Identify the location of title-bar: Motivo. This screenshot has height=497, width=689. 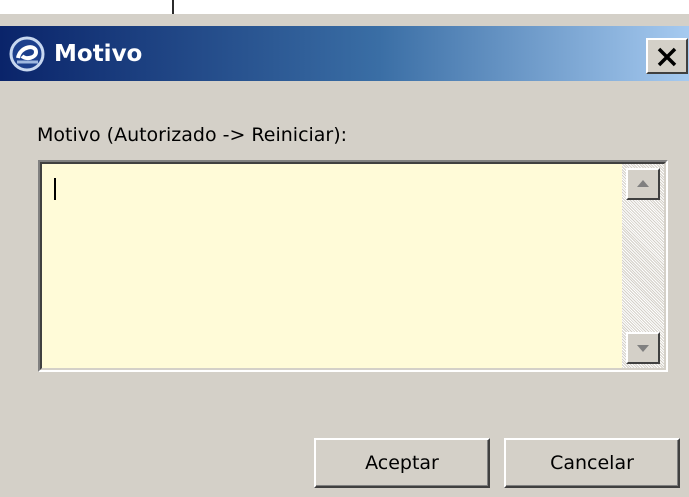
(344, 53).